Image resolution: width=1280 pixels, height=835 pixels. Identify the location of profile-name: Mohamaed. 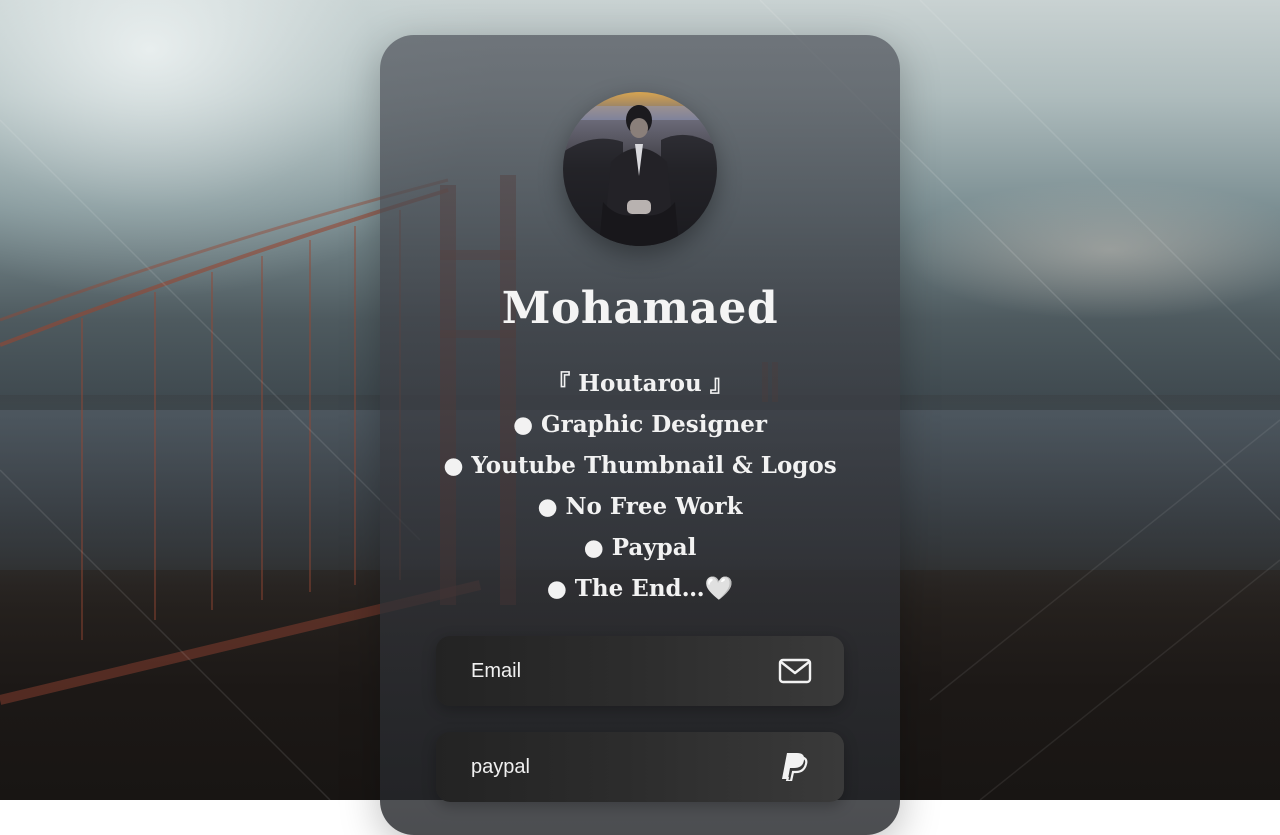
(640, 308).